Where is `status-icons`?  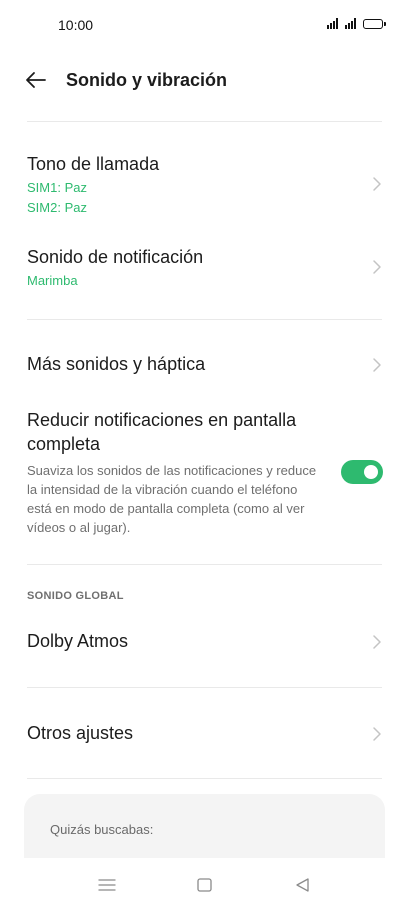 status-icons is located at coordinates (356, 23).